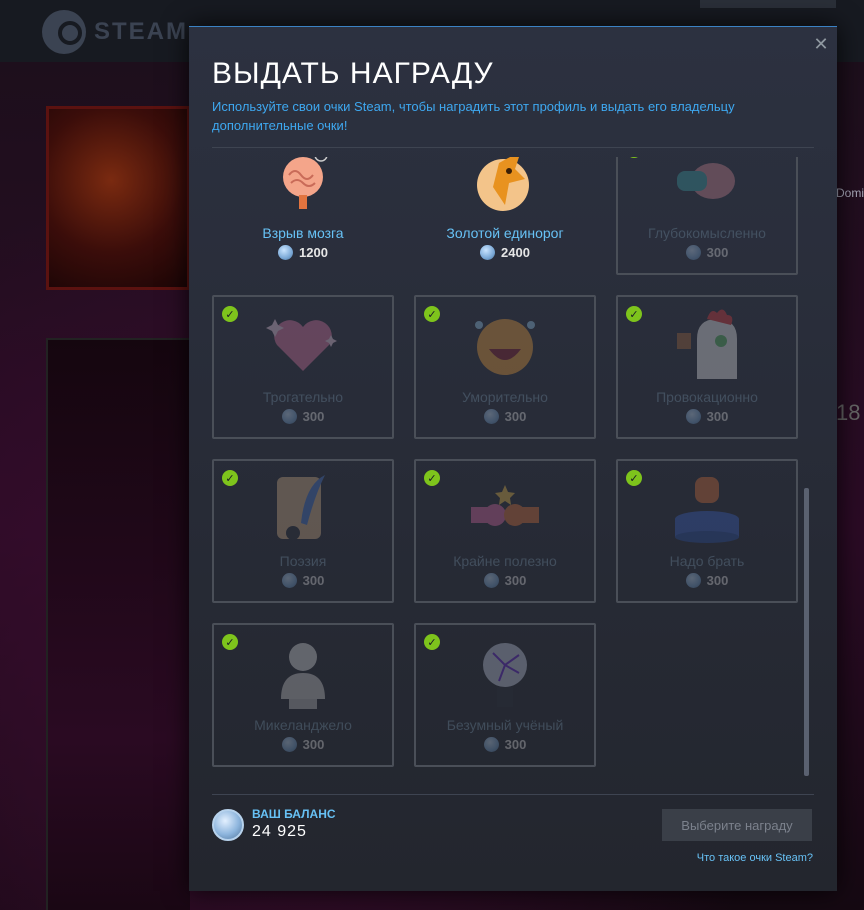 The width and height of the screenshot is (864, 910). I want to click on reward-name: Золотой единорог, so click(505, 233).